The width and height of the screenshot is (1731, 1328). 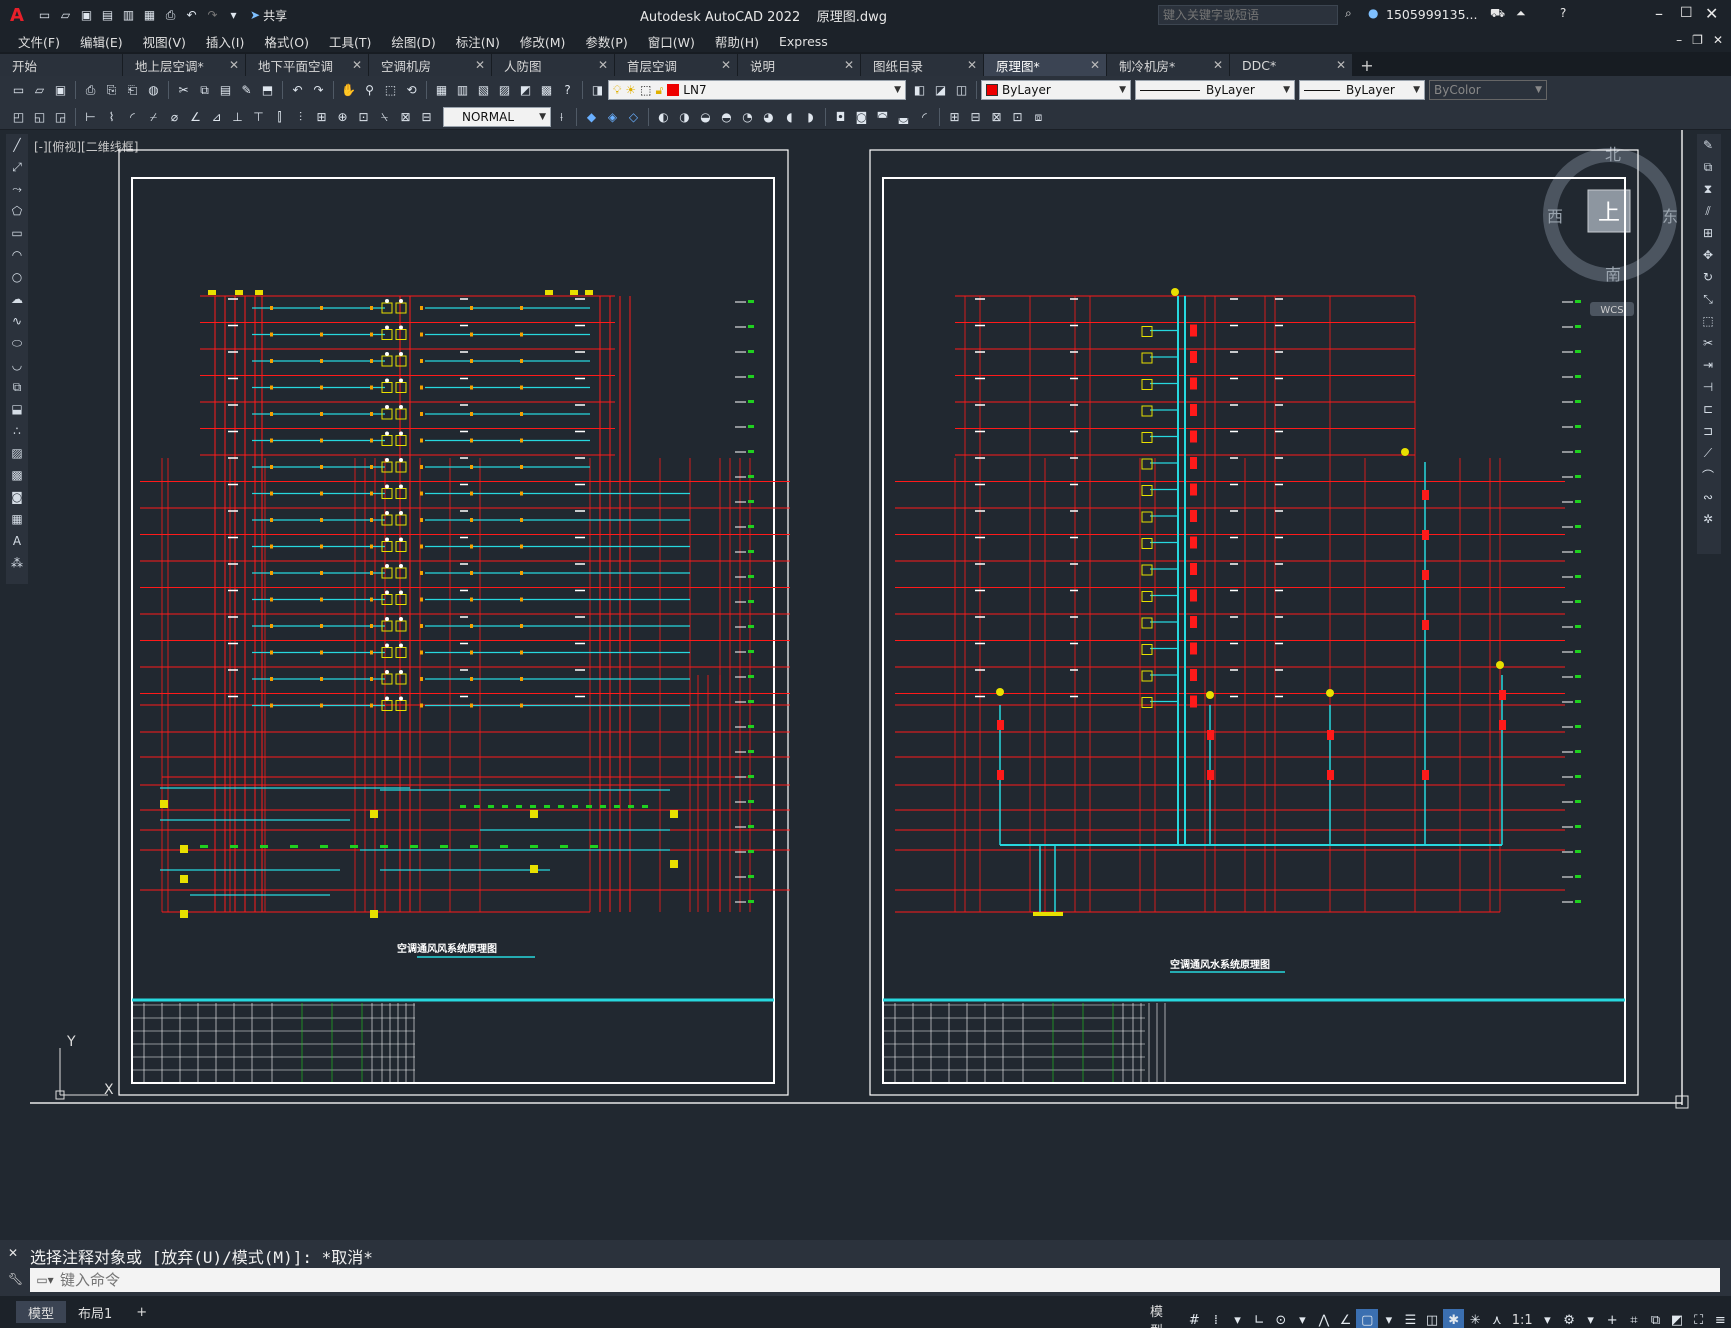 I want to click on search-icon: ⌕, so click(x=1348, y=13).